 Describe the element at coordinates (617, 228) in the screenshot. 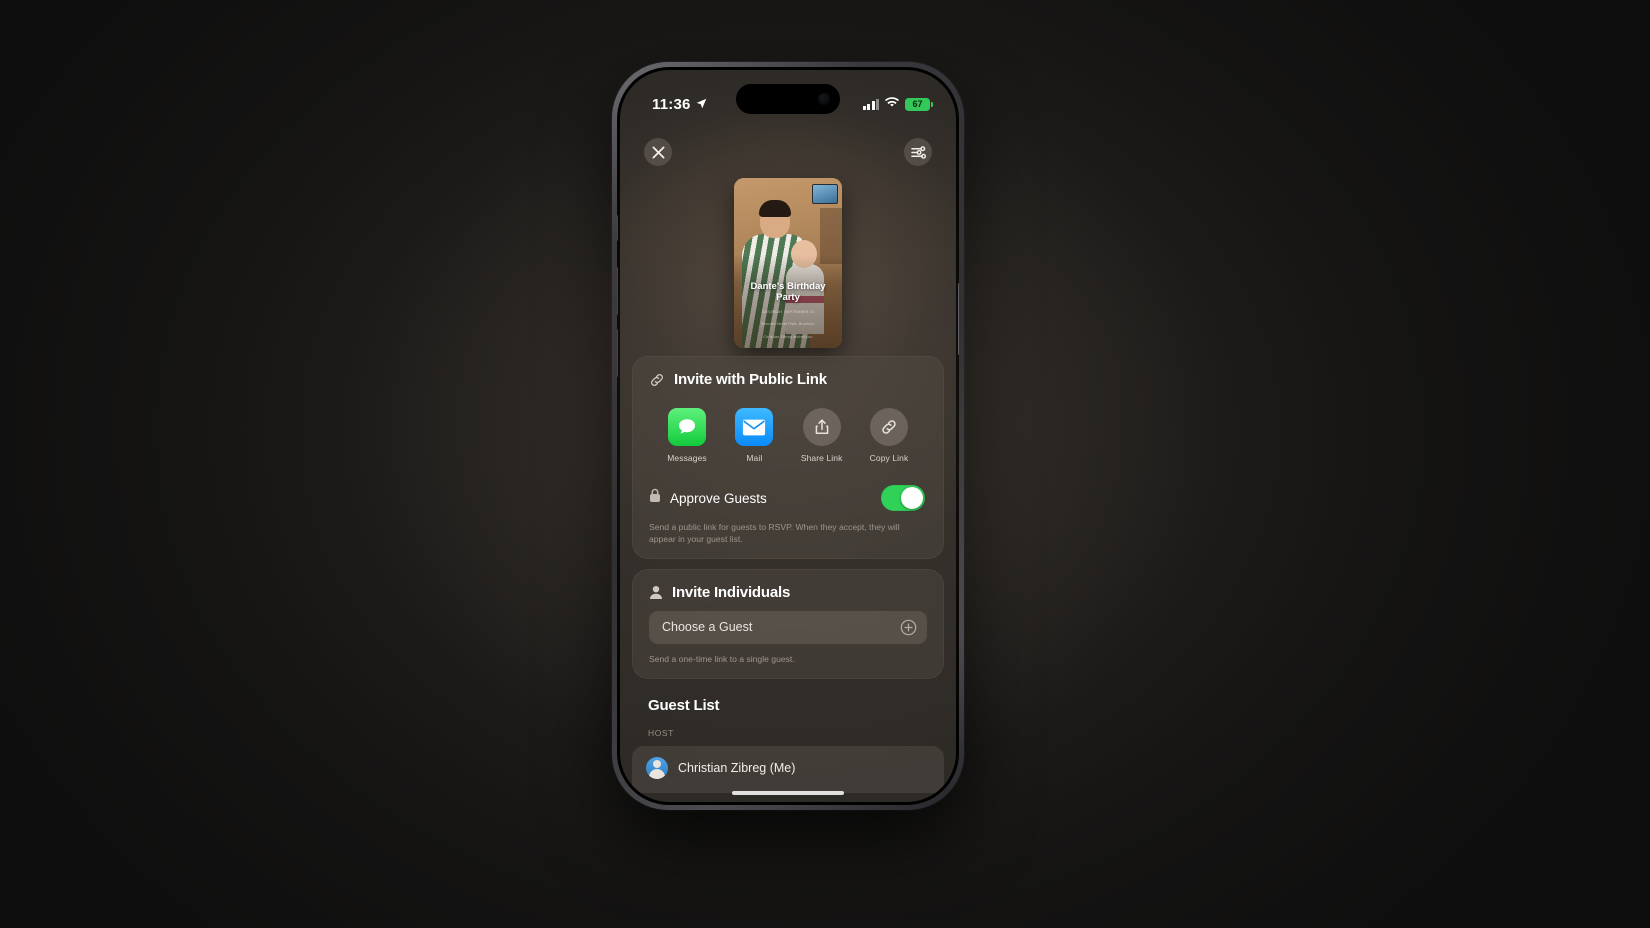

I see `silence-switch` at that location.